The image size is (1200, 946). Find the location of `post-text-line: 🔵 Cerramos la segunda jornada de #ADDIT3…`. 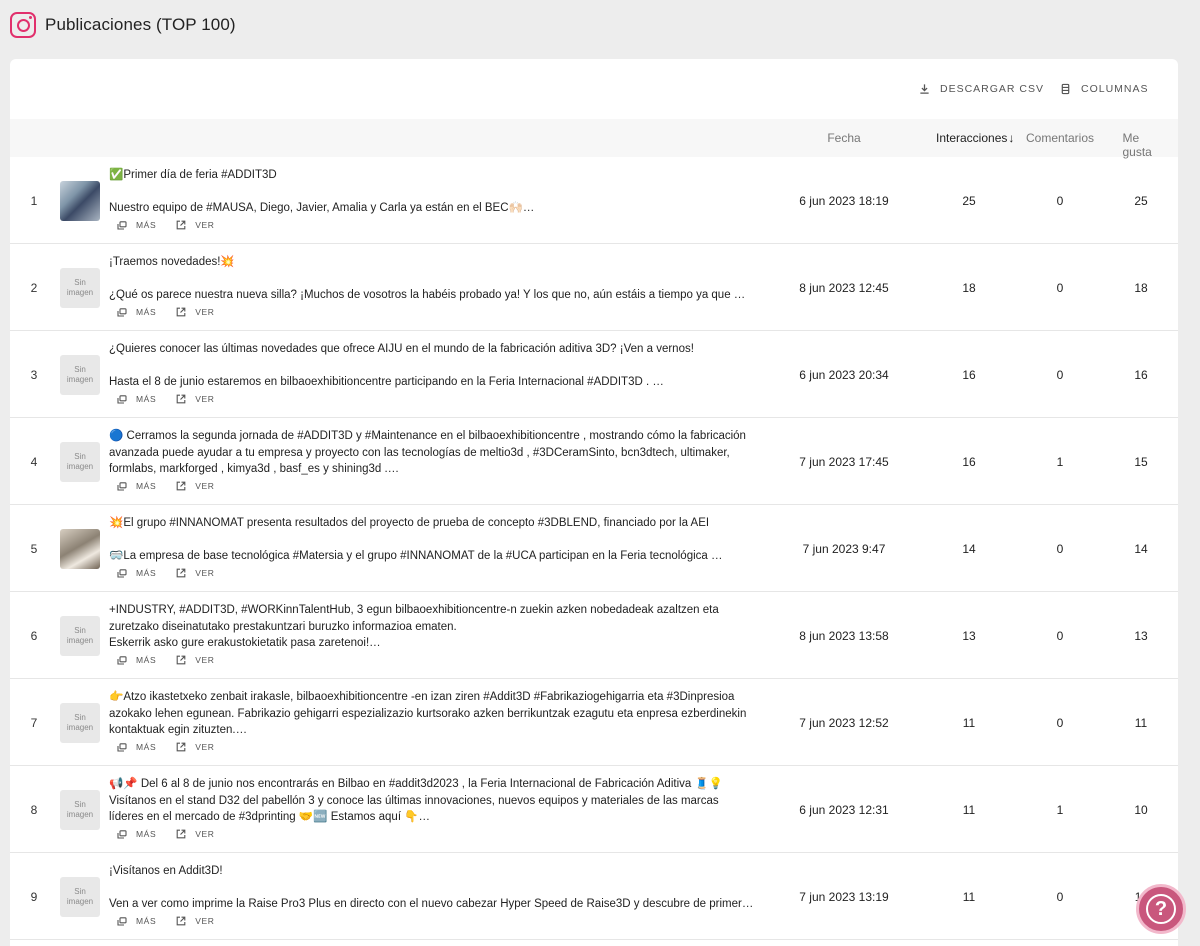

post-text-line: 🔵 Cerramos la segunda jornada de #ADDIT3… is located at coordinates (427, 436).